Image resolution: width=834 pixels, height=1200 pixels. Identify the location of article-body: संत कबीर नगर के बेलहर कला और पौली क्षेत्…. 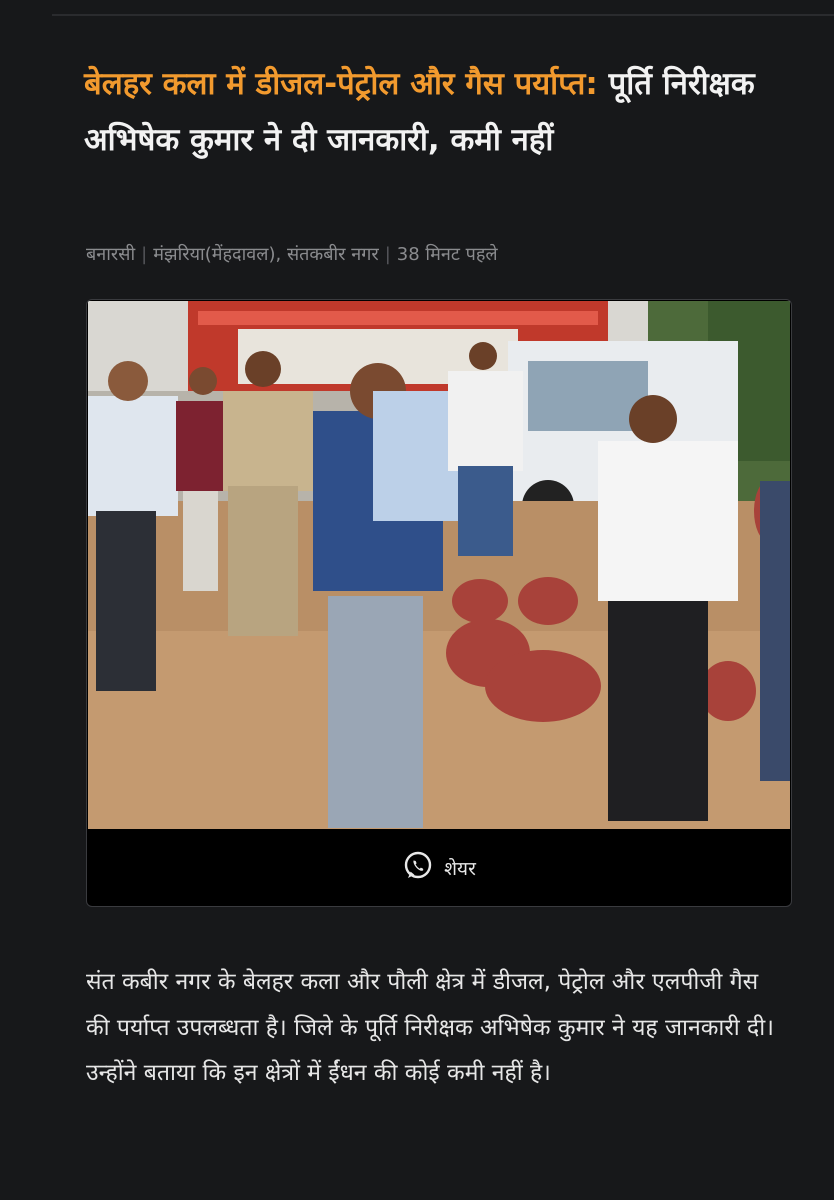
(430, 1027).